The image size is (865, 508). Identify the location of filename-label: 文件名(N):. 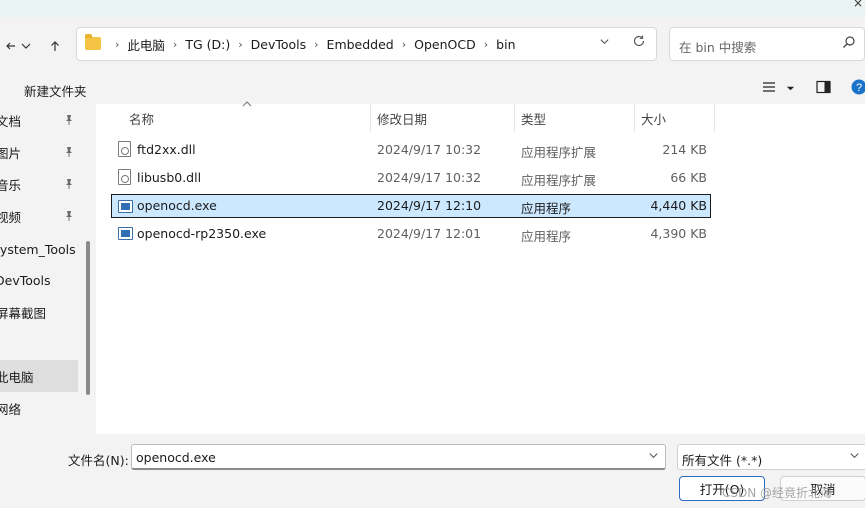
(98, 460).